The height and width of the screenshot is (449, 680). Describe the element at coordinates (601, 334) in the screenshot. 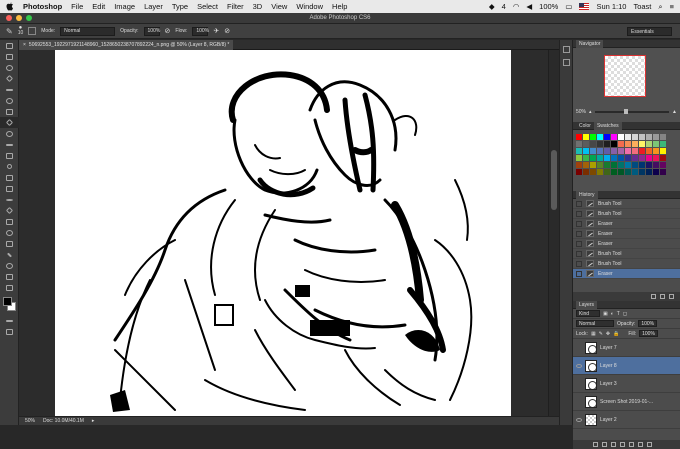

I see `lock-pixels-icon: ✎` at that location.